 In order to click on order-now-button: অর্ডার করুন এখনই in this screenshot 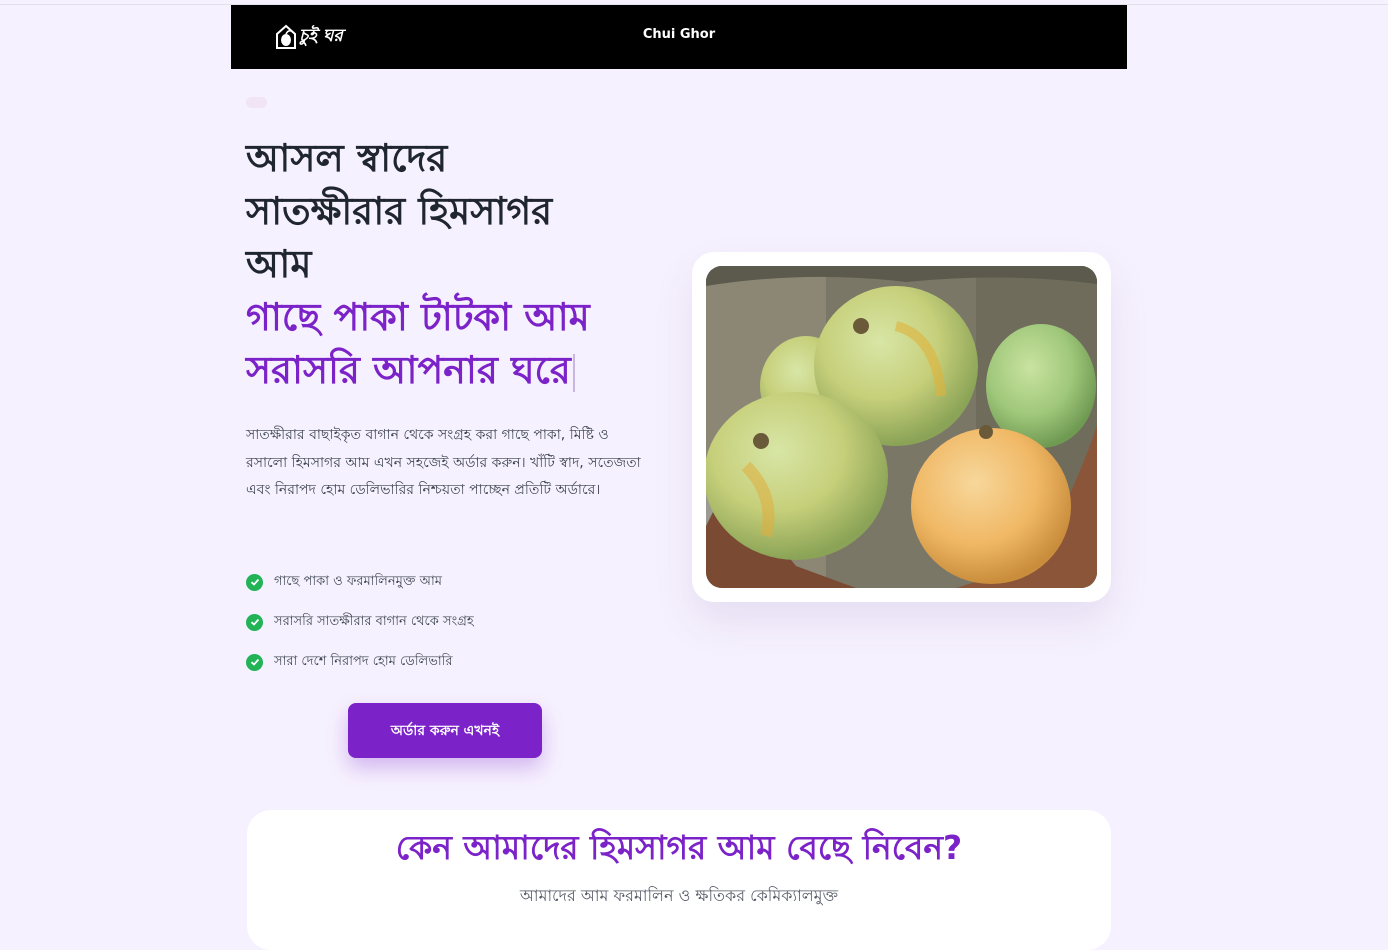, I will do `click(445, 730)`.